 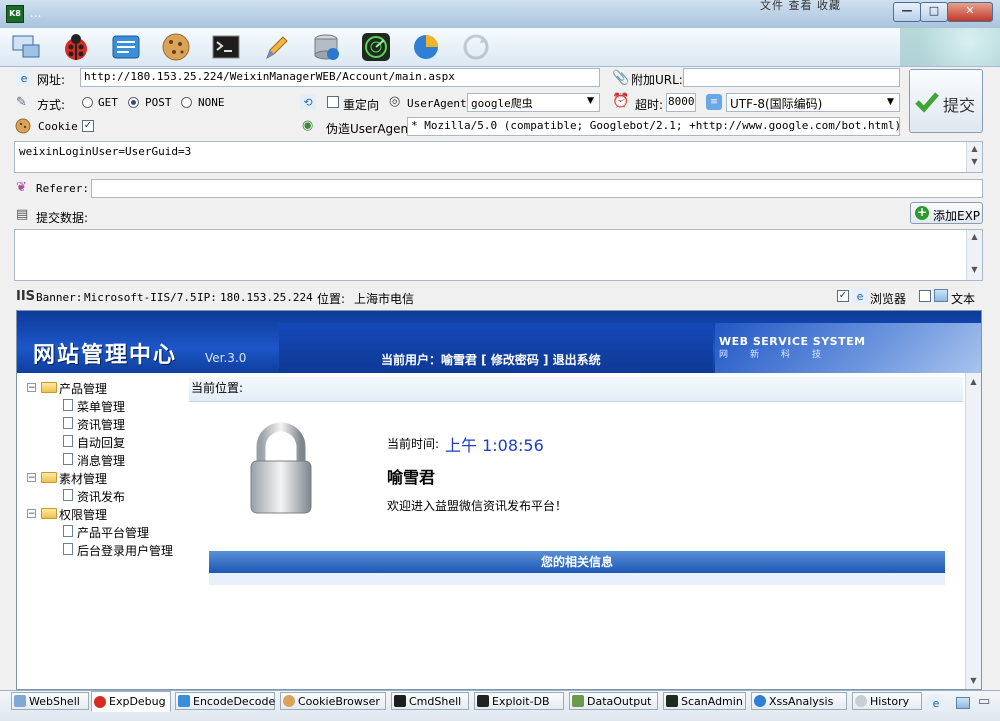 What do you see at coordinates (890, 102) in the screenshot?
I see `encoding-dropdown-icon: ▼` at bounding box center [890, 102].